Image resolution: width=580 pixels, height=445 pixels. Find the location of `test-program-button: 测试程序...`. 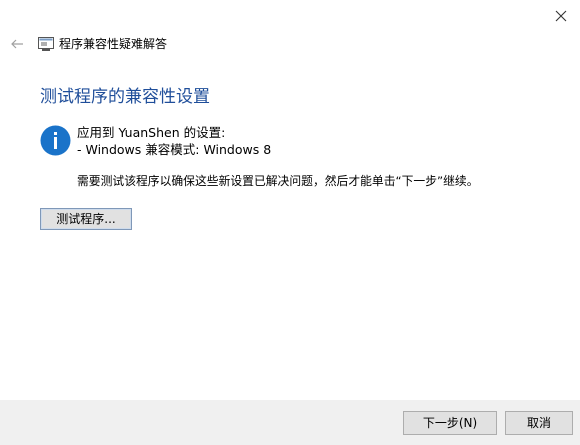

test-program-button: 测试程序... is located at coordinates (86, 219).